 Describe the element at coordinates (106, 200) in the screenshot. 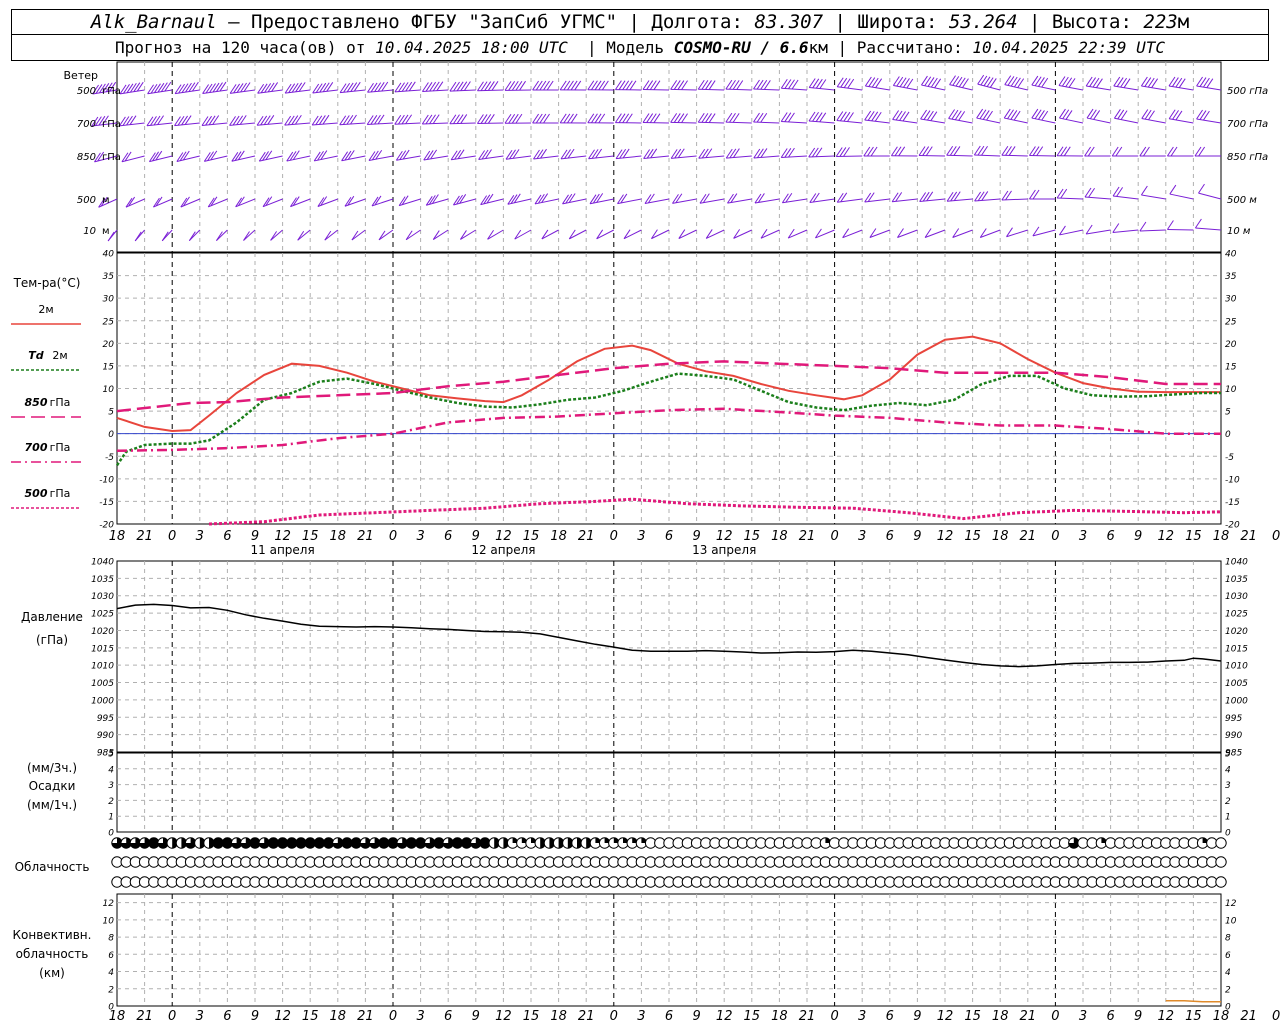

I see `wind-level-unit-left: м` at that location.